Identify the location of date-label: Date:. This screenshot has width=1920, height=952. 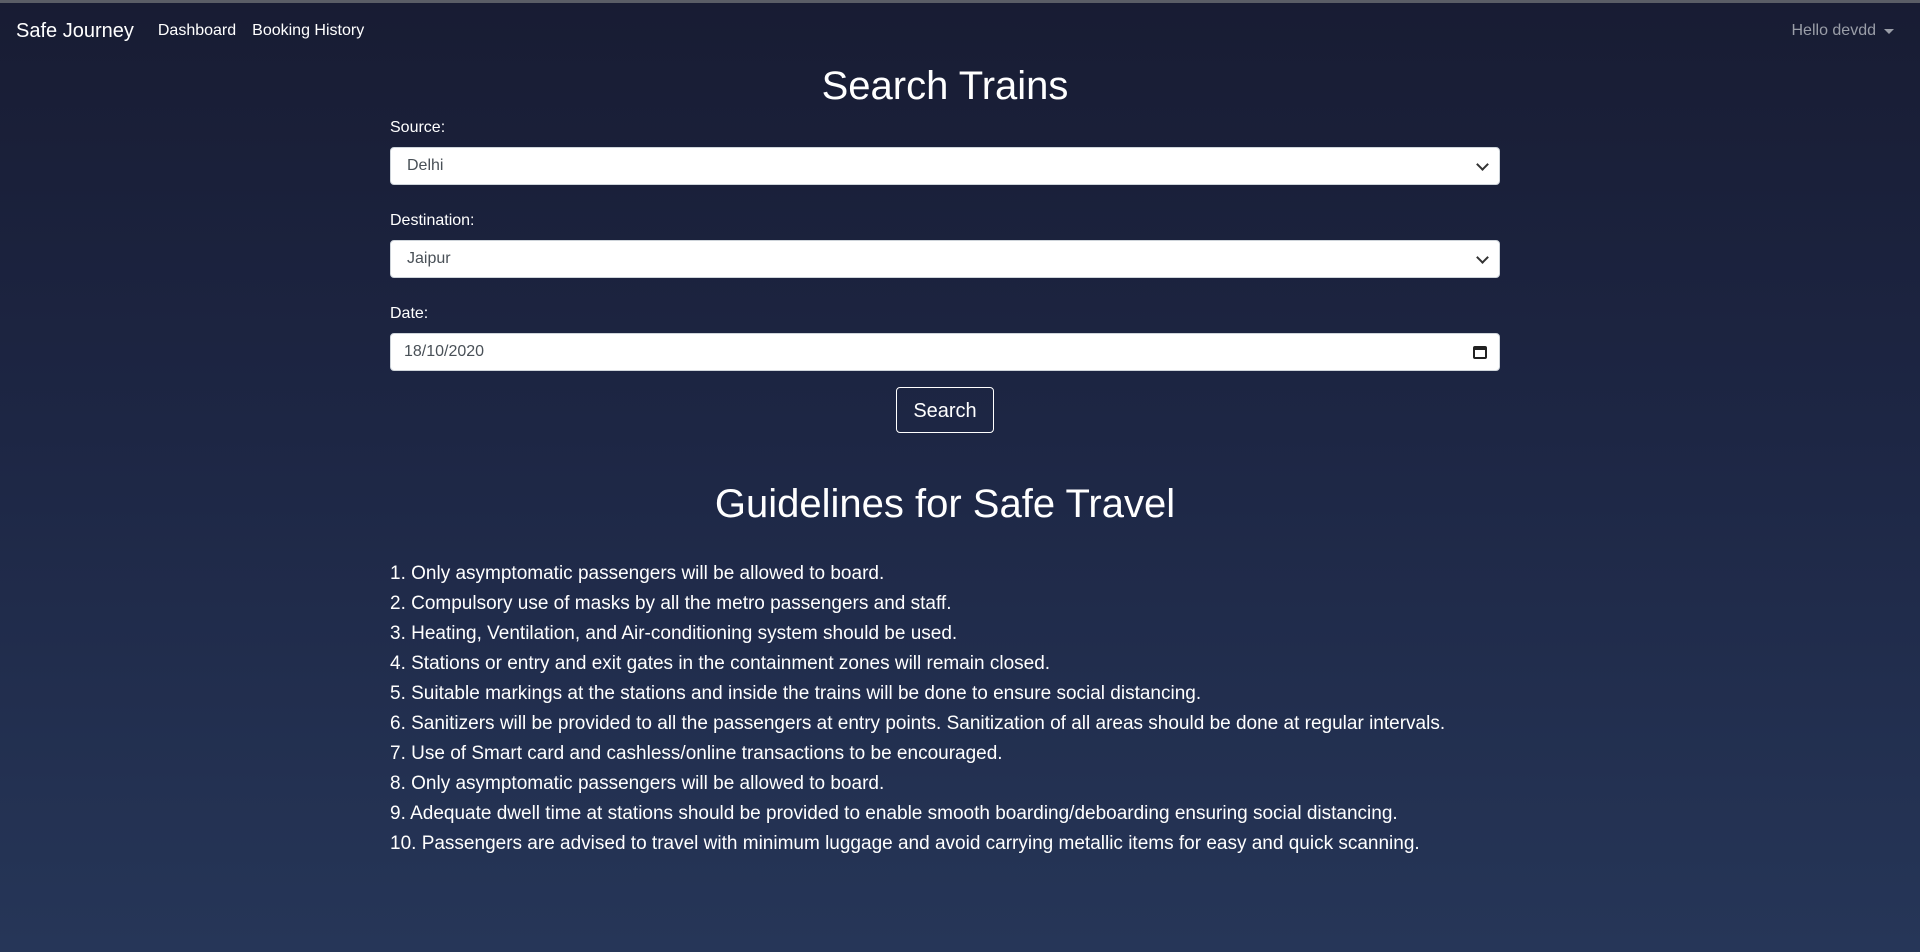
(409, 313).